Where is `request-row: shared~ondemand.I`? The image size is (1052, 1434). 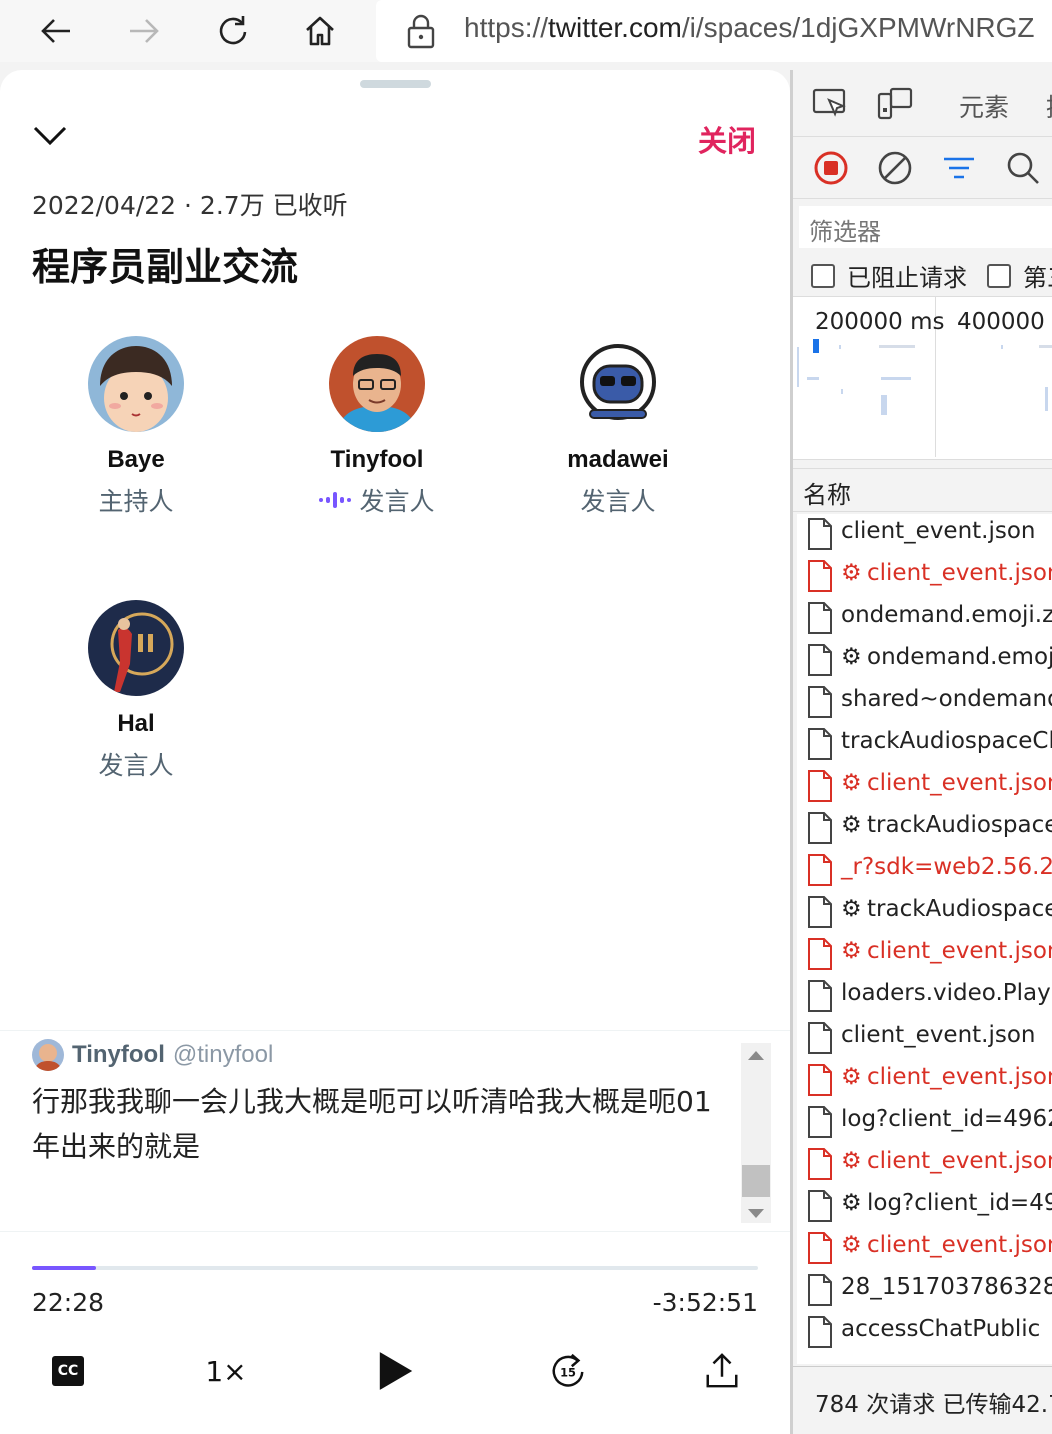
request-row: shared~ondemand.I is located at coordinates (924, 703).